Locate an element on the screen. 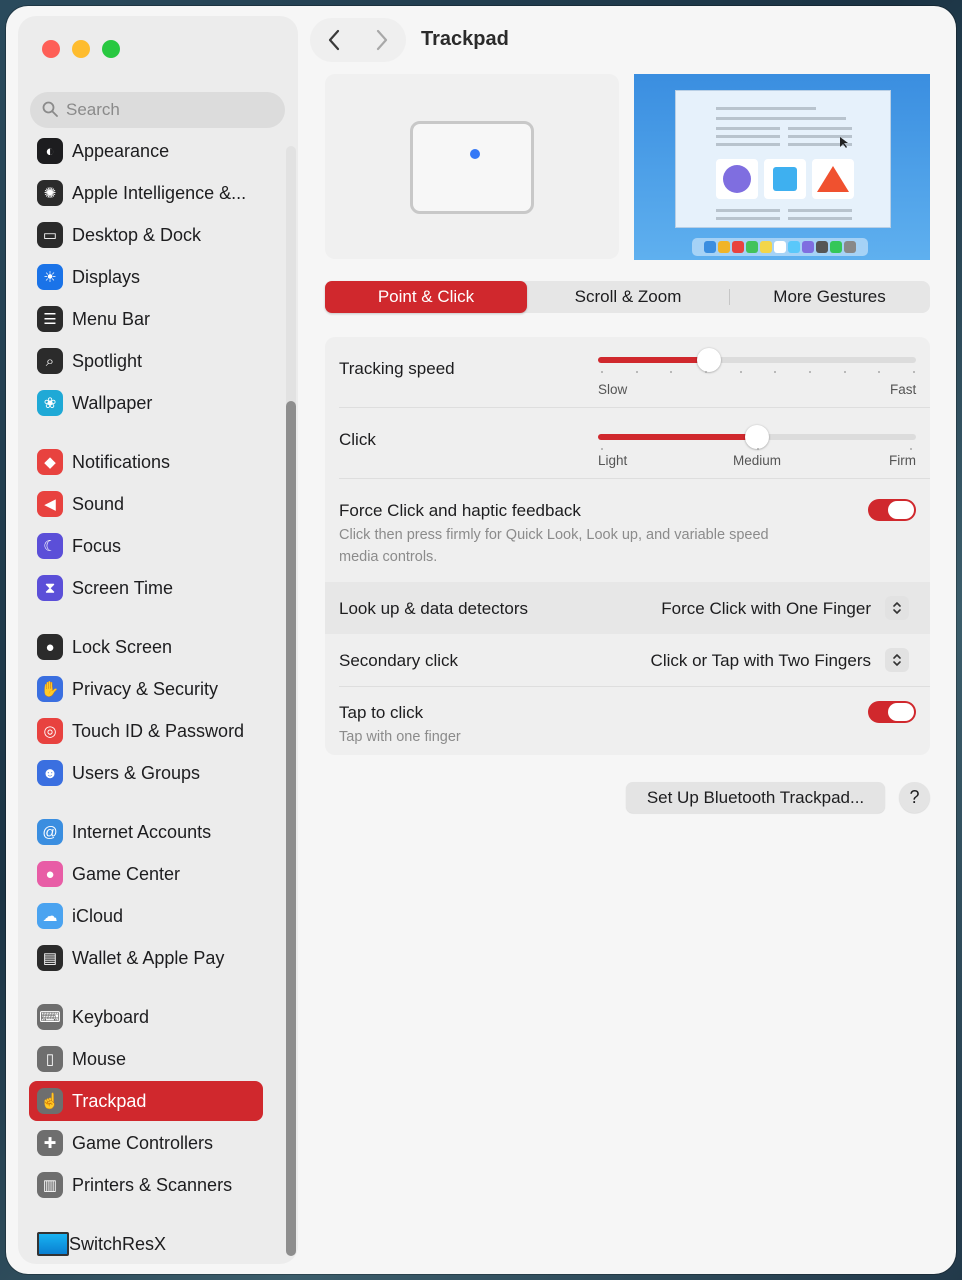  fingerprint-icon: ◎ is located at coordinates (50, 731).